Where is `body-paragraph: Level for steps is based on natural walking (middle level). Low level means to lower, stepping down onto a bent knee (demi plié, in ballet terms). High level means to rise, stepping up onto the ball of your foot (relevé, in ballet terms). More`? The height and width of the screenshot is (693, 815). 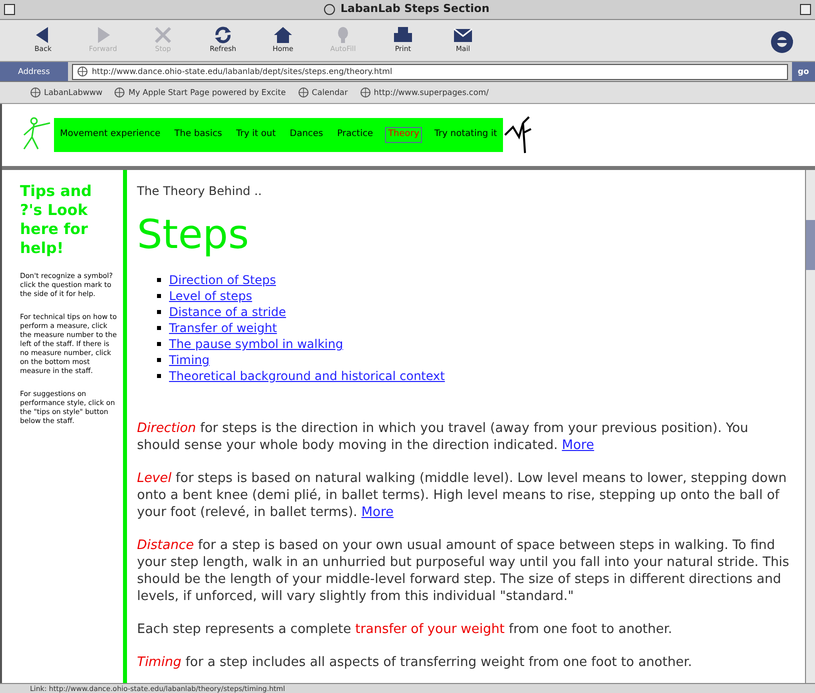 body-paragraph: Level for steps is based on natural walking (middle level). Low level means to lower, stepping down onto a bent knee (demi plié, in ballet terms). High level means to rise, stepping up onto the ball of your foot (relevé, in ballet terms). More is located at coordinates (462, 495).